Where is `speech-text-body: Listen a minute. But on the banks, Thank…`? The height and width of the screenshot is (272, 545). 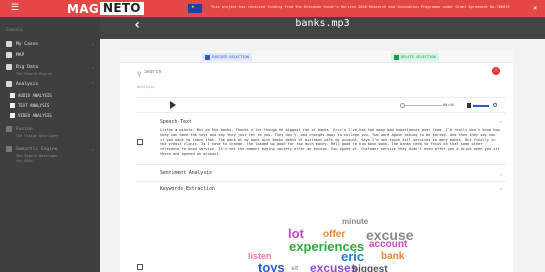 speech-text-body: Listen a minute. But on the banks, Thank… is located at coordinates (330, 142).